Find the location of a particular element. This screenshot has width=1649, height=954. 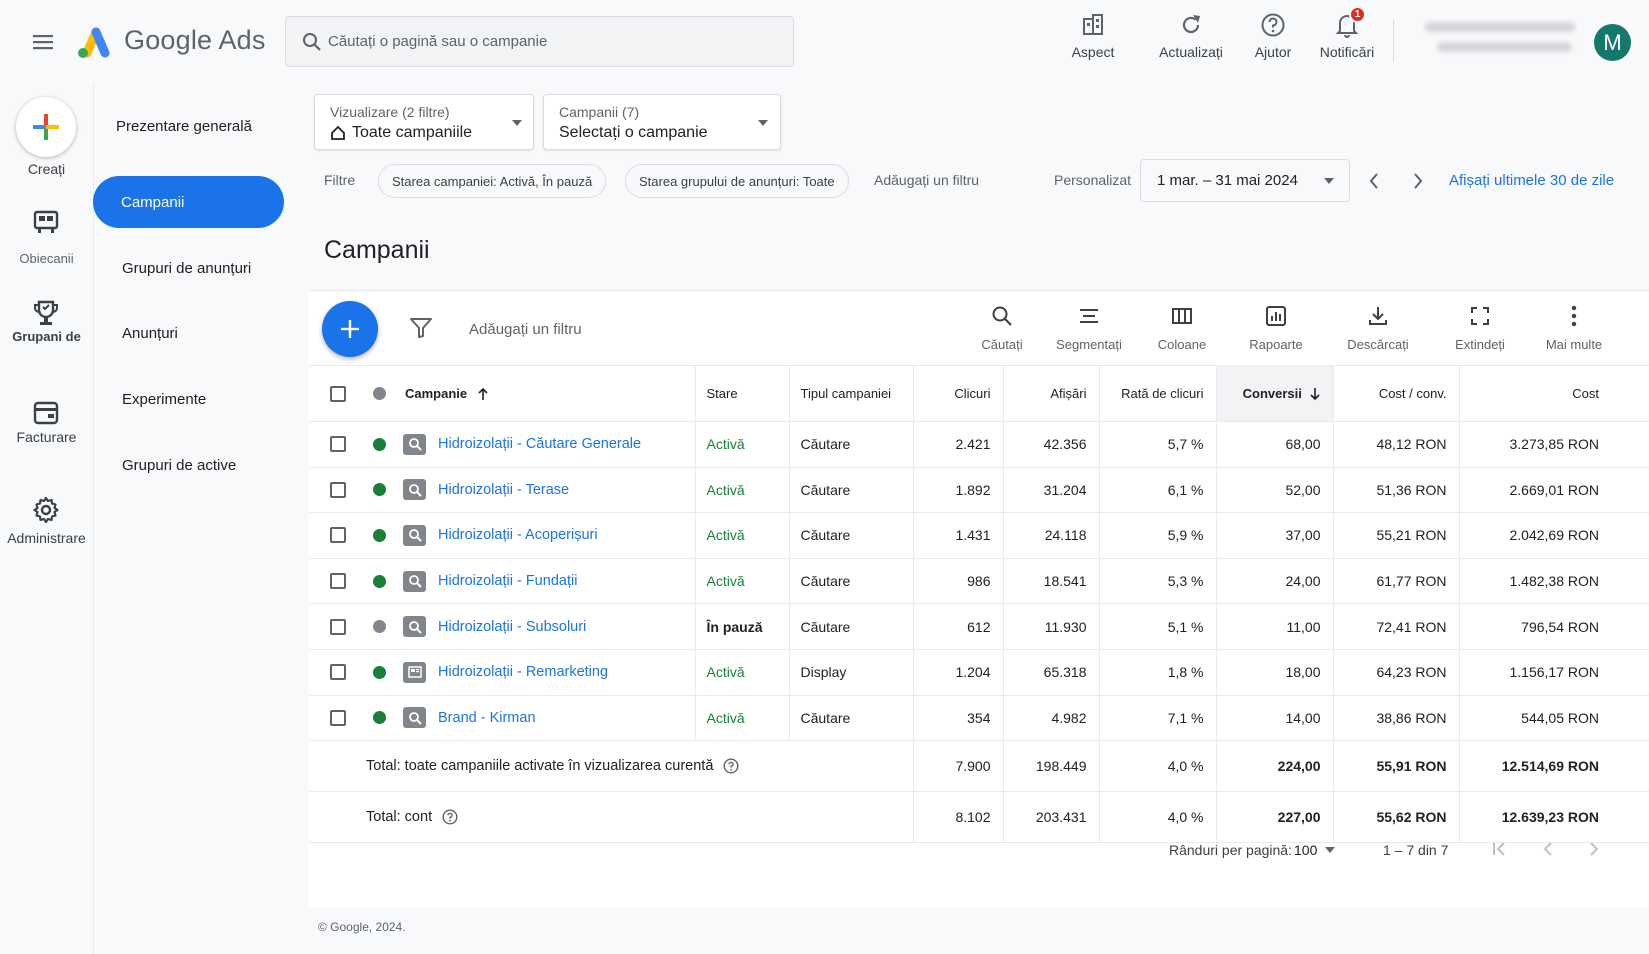

billing-icon is located at coordinates (46, 413).